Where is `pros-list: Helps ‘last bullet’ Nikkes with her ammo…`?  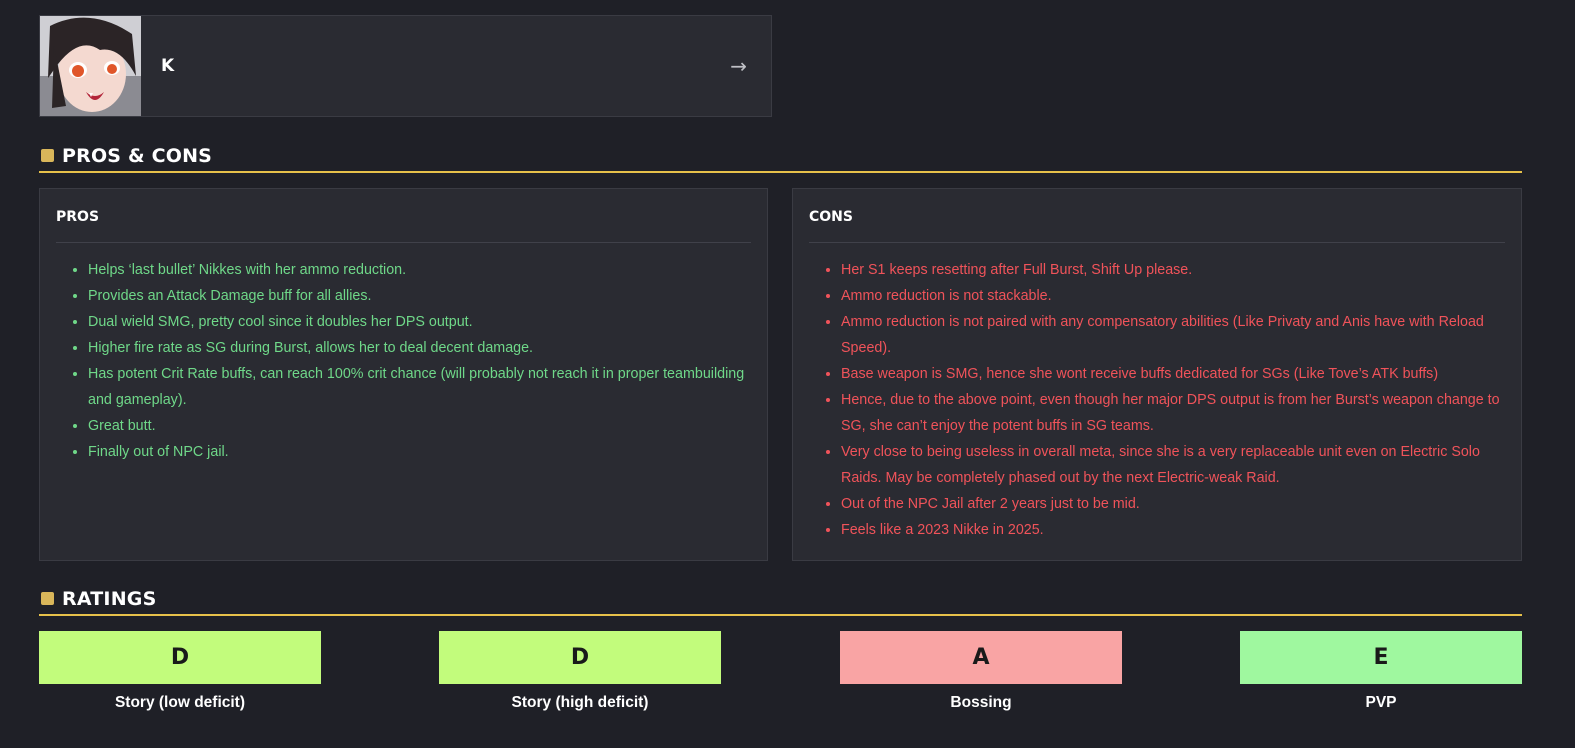
pros-list: Helps ‘last bullet’ Nikkes with her ammo… is located at coordinates (403, 361).